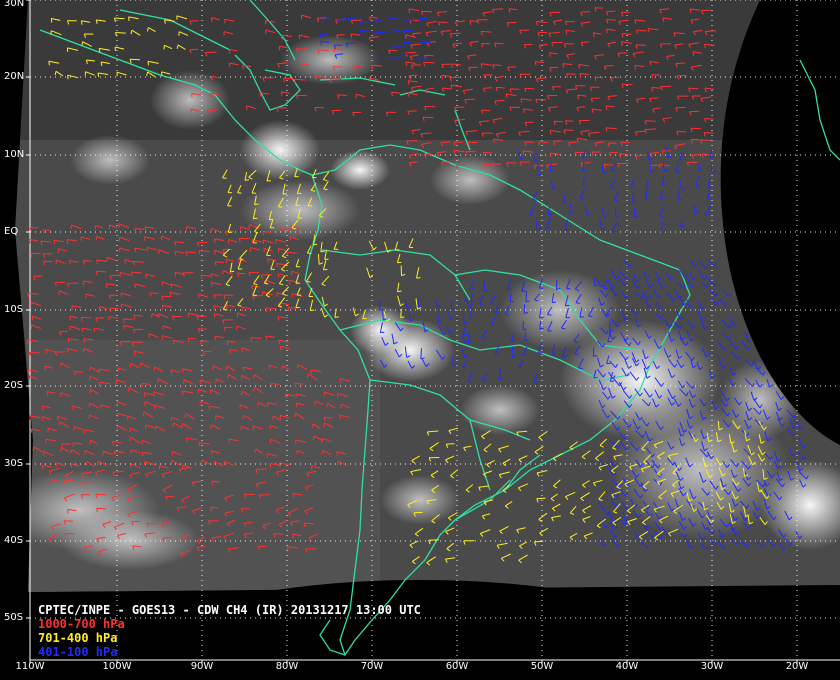 This screenshot has width=840, height=680. I want to click on legend-high-level: 401-100 hPa, so click(78, 652).